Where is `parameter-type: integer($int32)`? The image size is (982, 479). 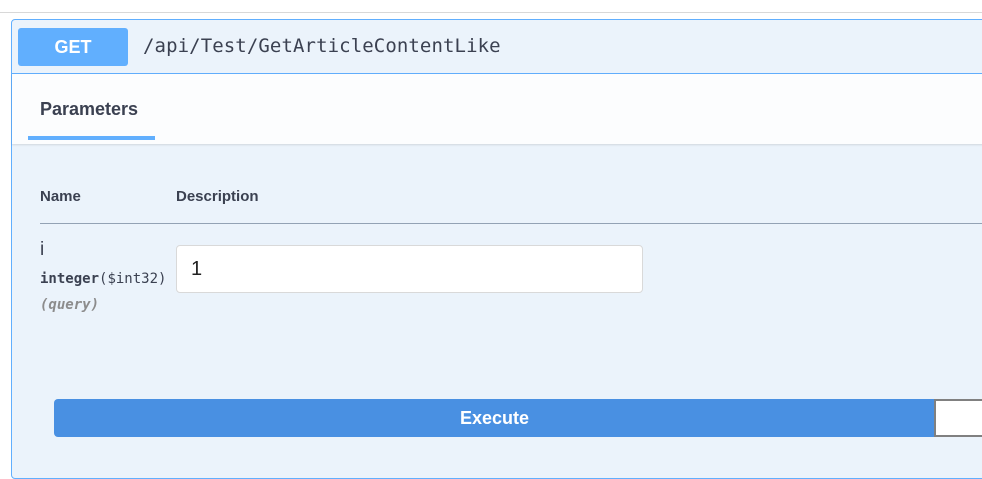
parameter-type: integer($int32) is located at coordinates (103, 279).